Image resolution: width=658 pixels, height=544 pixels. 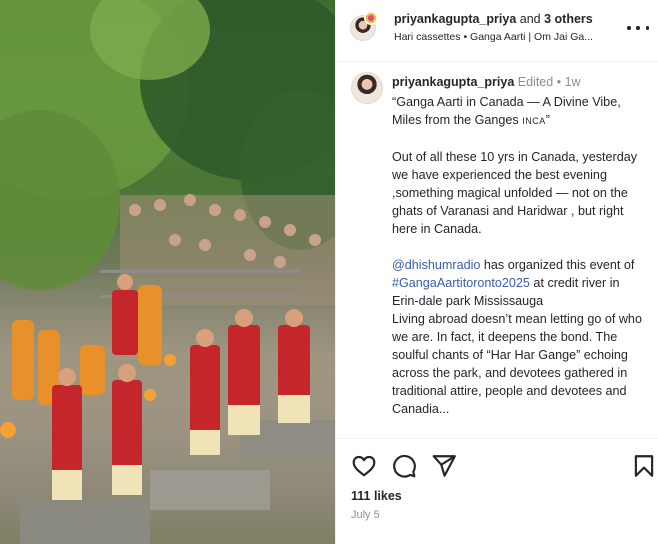 I want to click on caption-meta: priyankagupta_priya Edited • 1w, so click(x=486, y=82).